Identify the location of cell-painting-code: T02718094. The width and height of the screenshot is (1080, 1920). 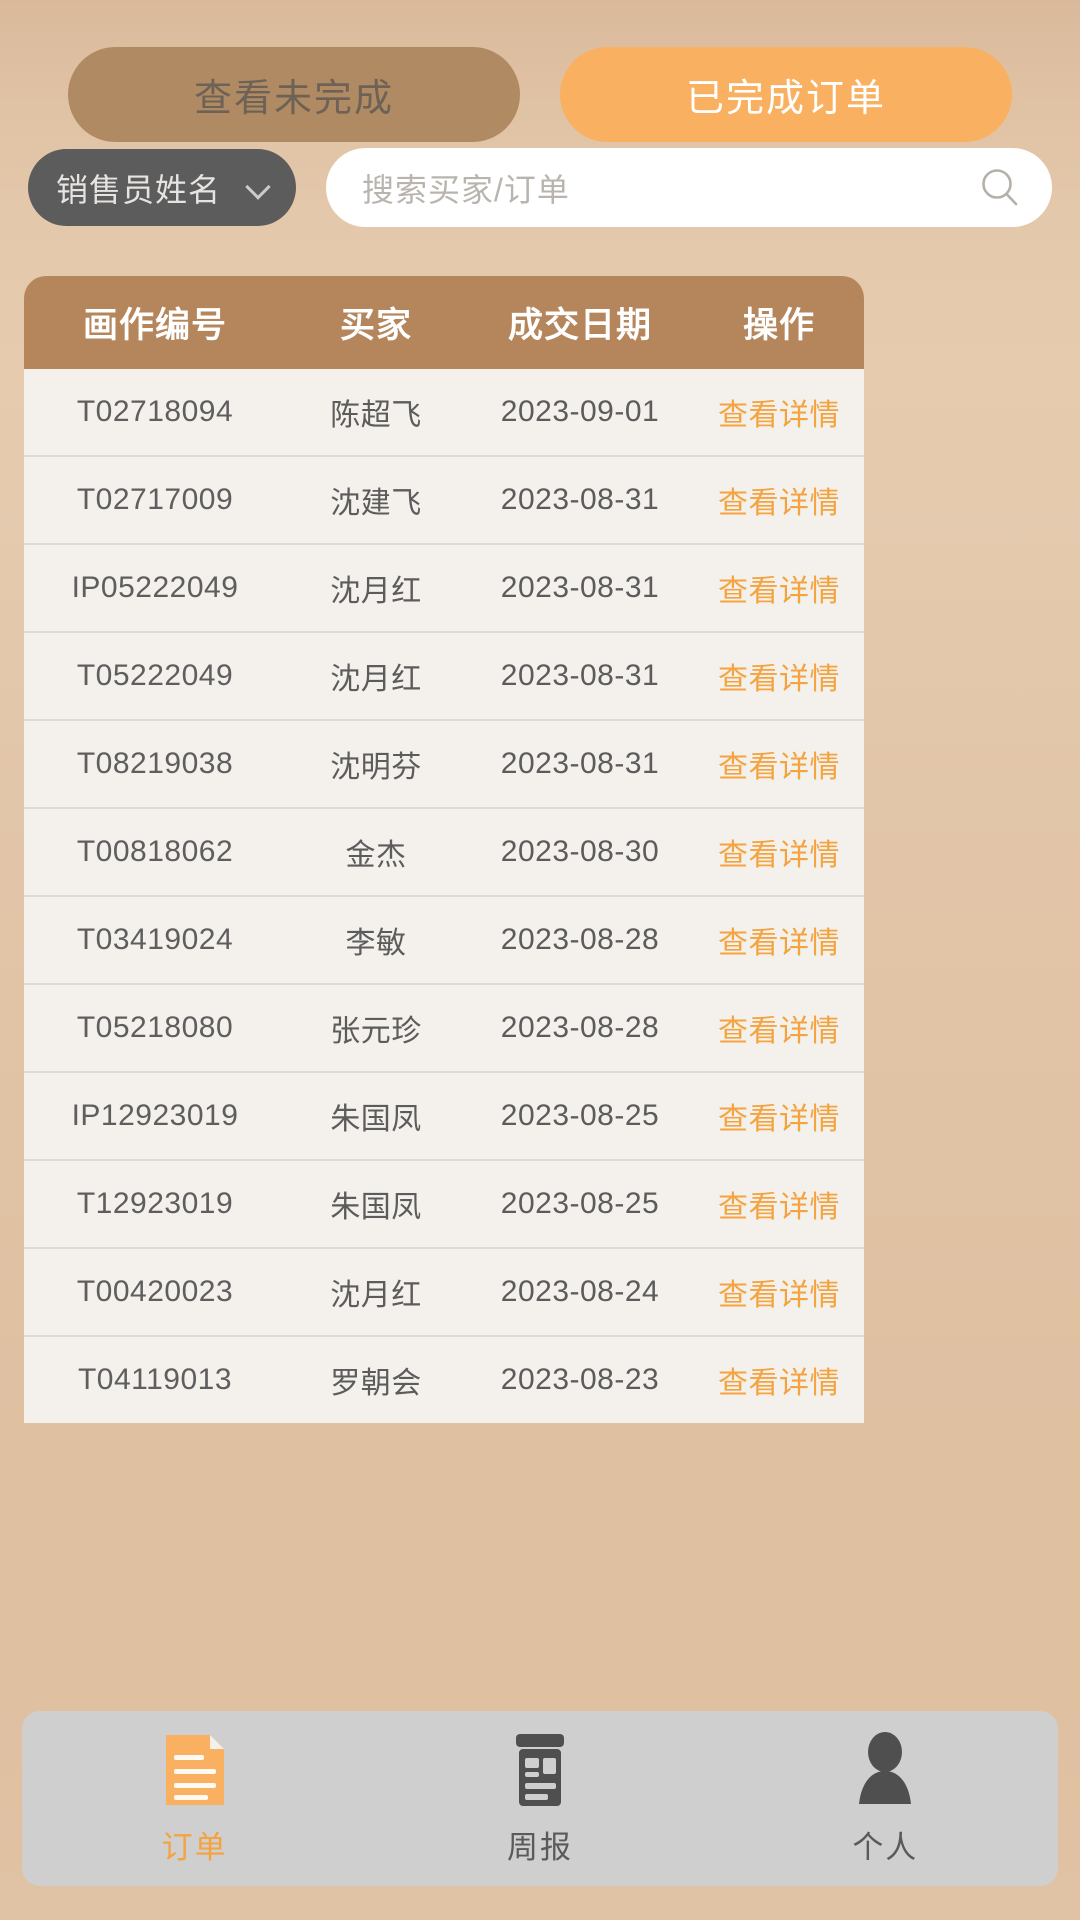
(155, 411).